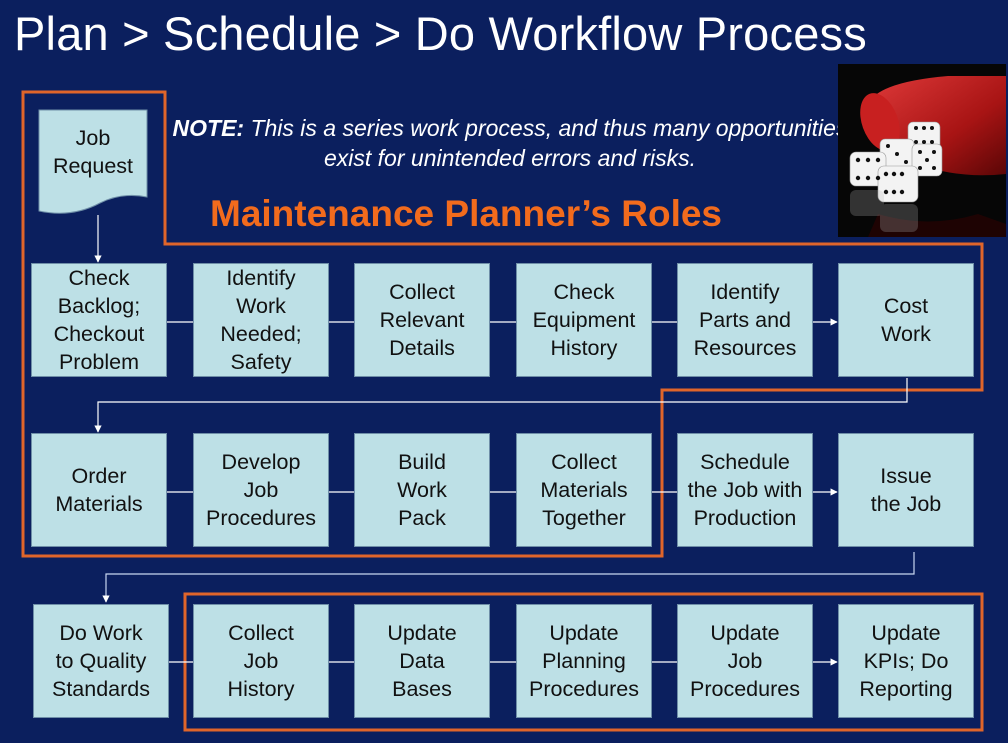  Describe the element at coordinates (99, 320) in the screenshot. I see `step-check-backlog: Check Backlog; Checkout Problem` at that location.